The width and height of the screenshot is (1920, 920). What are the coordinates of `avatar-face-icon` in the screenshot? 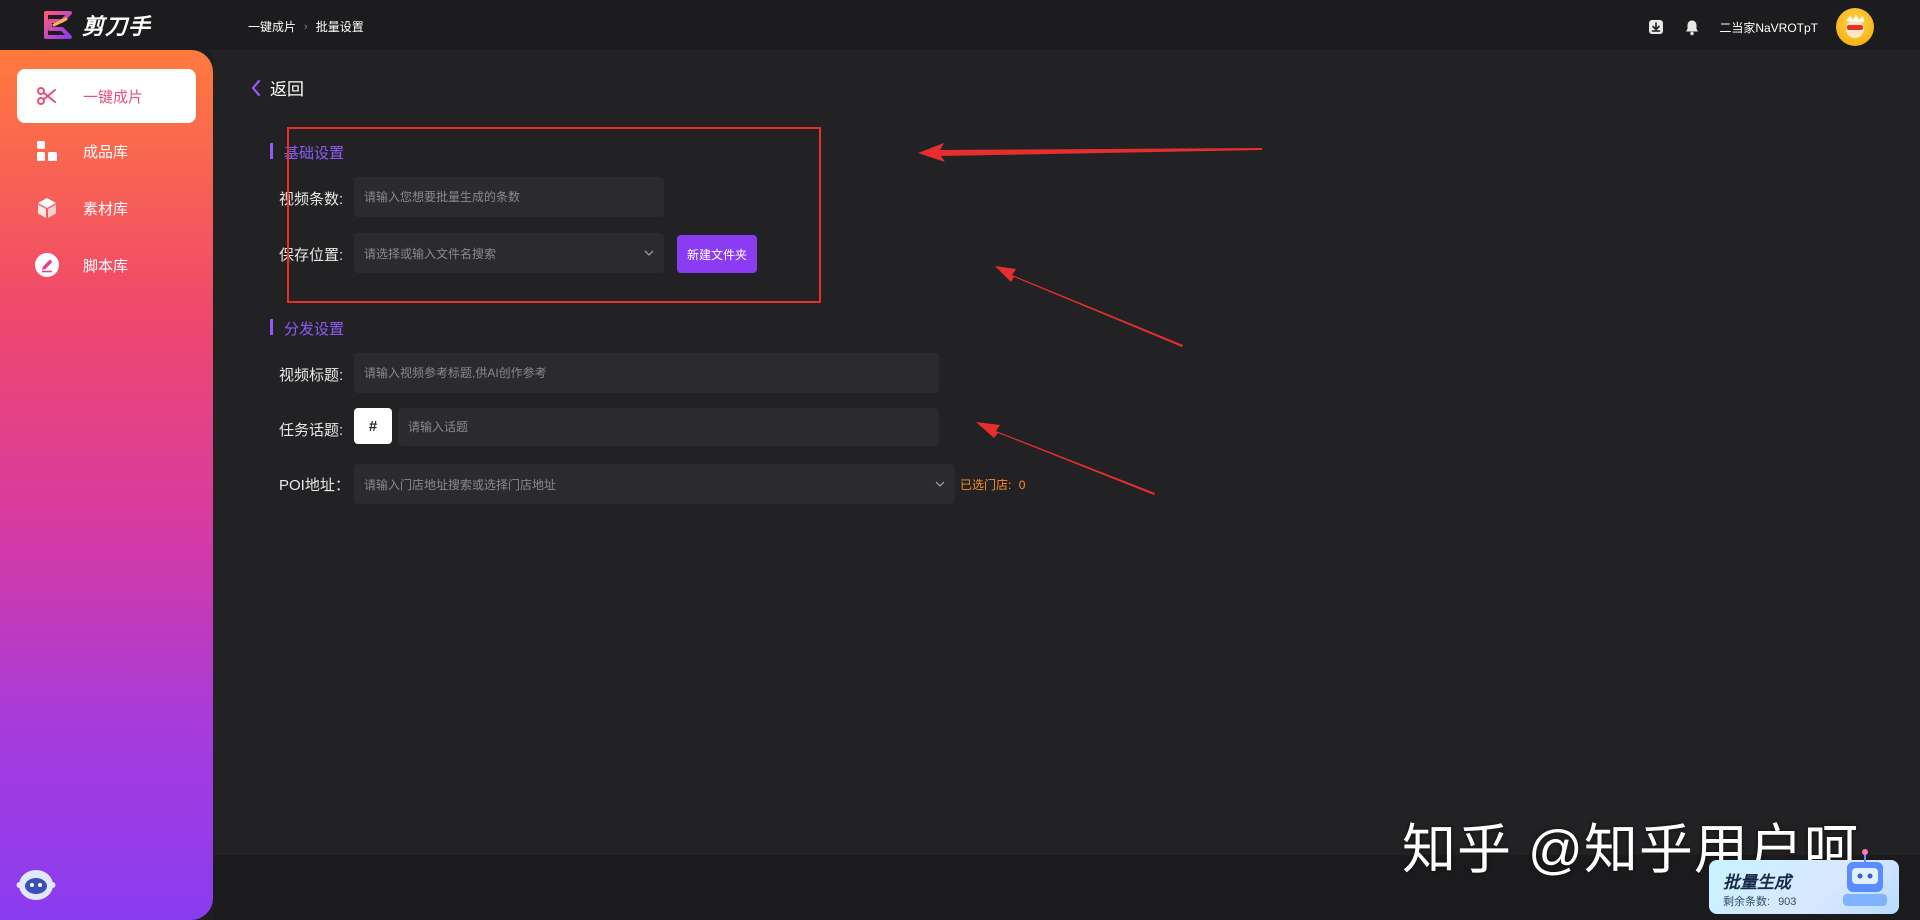 It's located at (1855, 26).